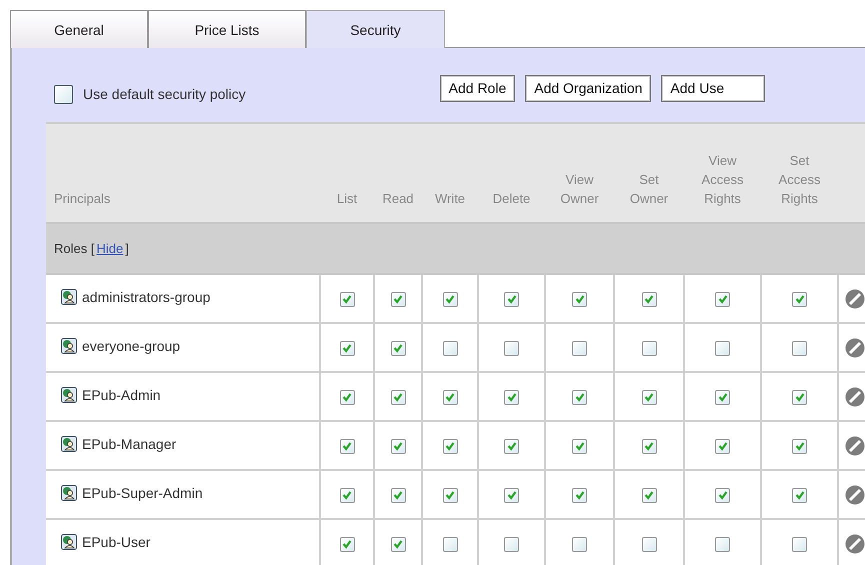  What do you see at coordinates (164, 94) in the screenshot?
I see `checkbox-label: Use default security policy` at bounding box center [164, 94].